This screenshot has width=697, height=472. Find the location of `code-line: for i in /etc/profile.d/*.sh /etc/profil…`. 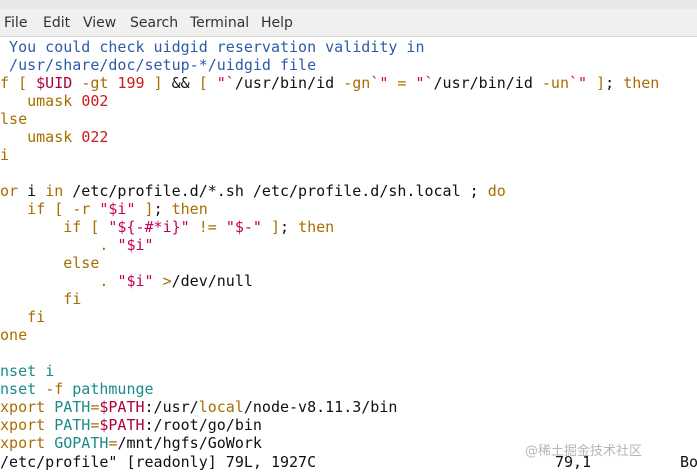

code-line: for i in /etc/profile.d/*.sh /etc/profil… is located at coordinates (253, 191).